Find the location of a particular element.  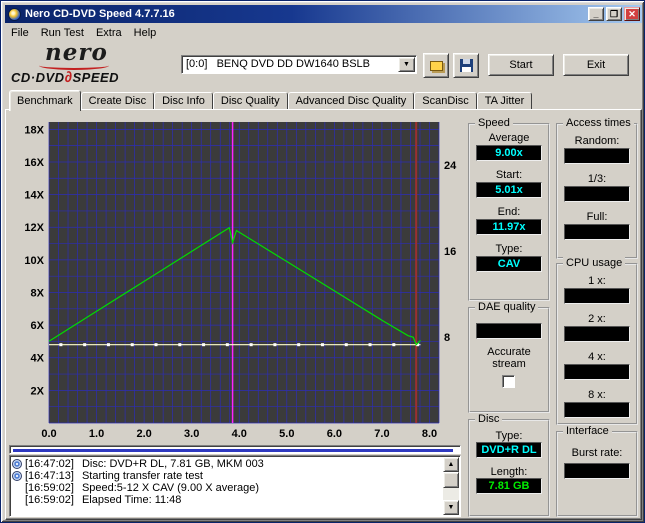

nero-logo-product: CD·DVD∂SPEED is located at coordinates (65, 77).